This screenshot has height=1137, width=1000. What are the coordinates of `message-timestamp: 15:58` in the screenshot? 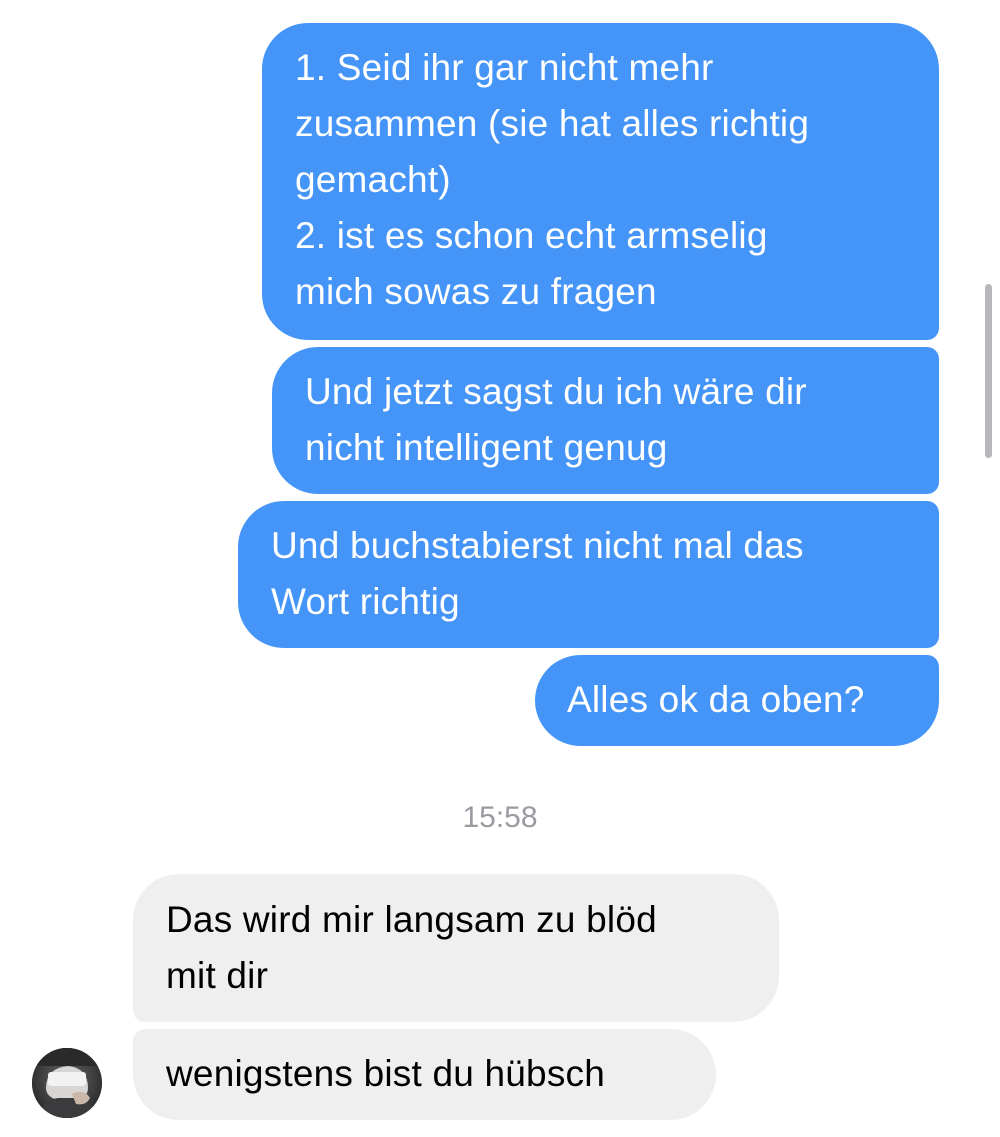 It's located at (500, 817).